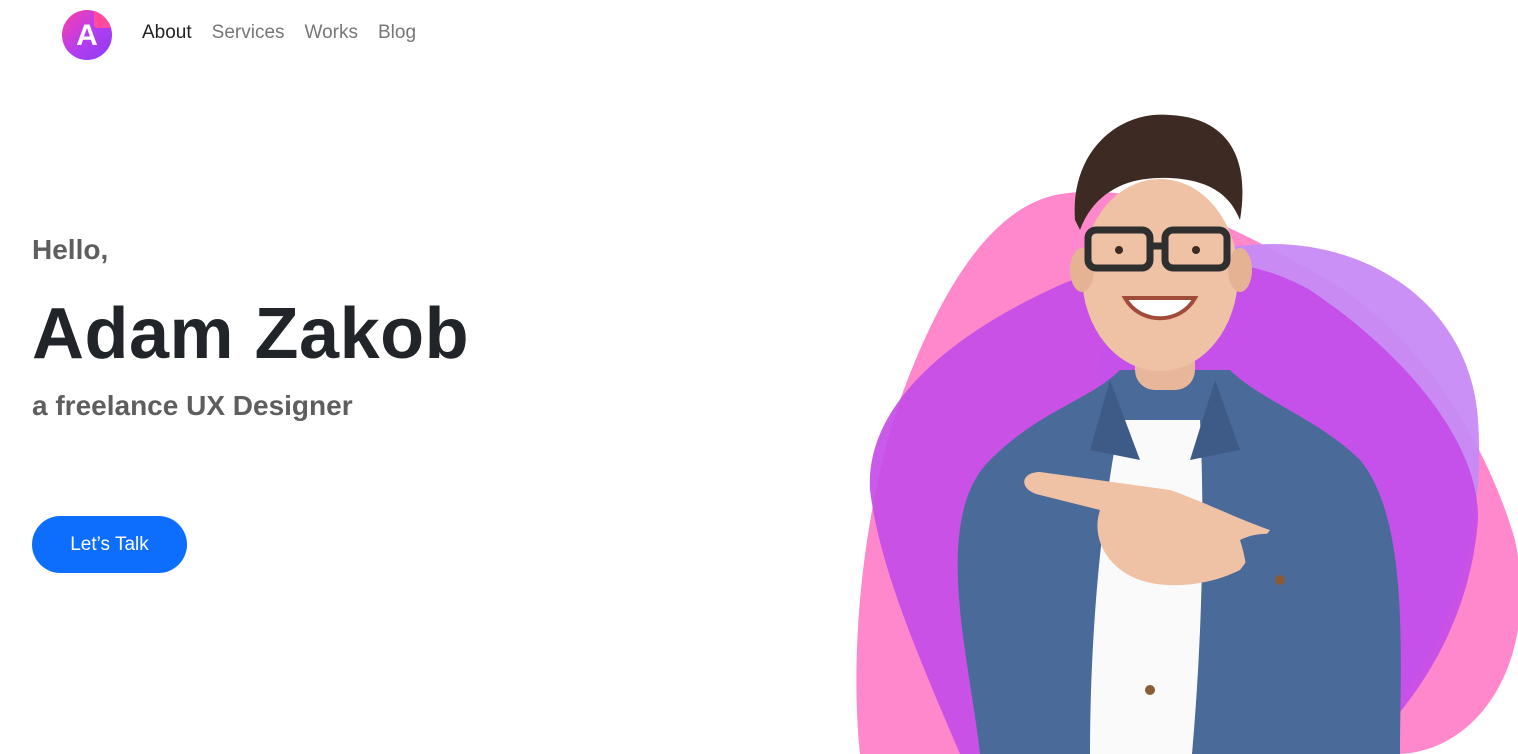  Describe the element at coordinates (759, 35) in the screenshot. I see `navbar: A About Services Works Blog` at that location.